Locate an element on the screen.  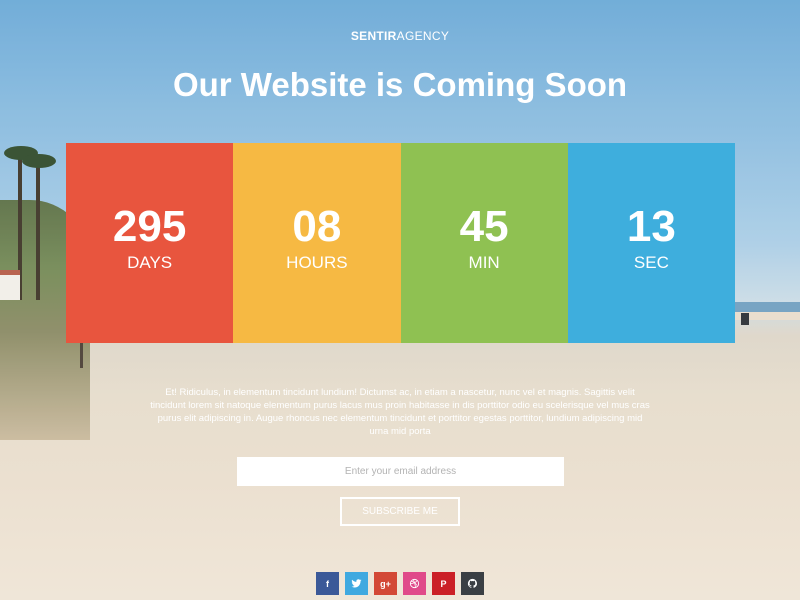
google-plus-icon: g+ is located at coordinates (385, 583).